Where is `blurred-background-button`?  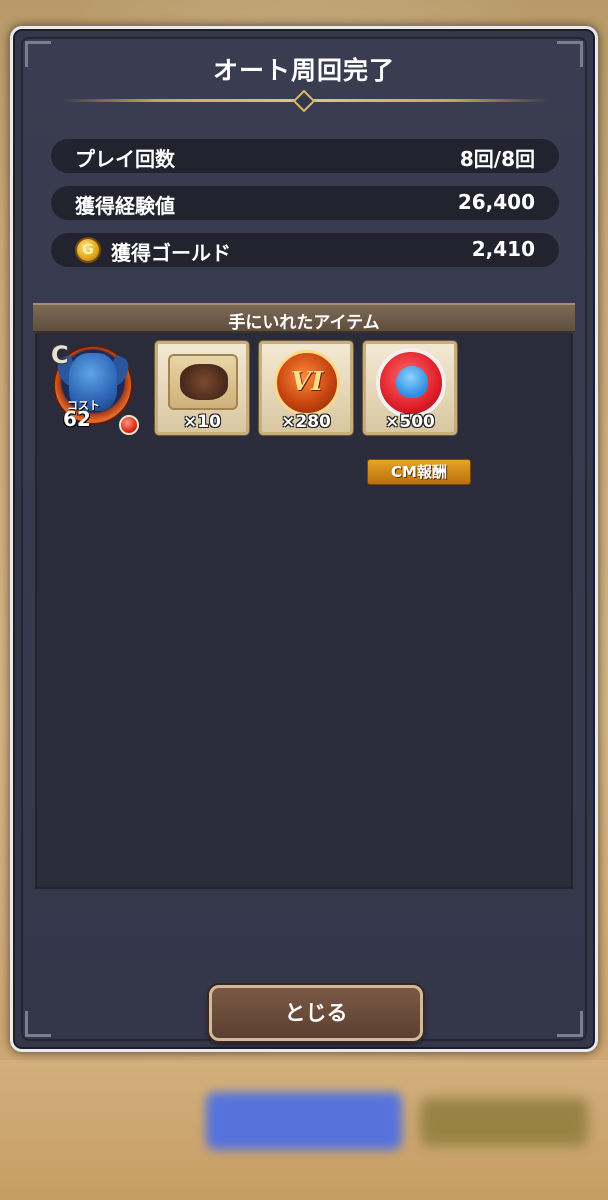 blurred-background-button is located at coordinates (304, 1121).